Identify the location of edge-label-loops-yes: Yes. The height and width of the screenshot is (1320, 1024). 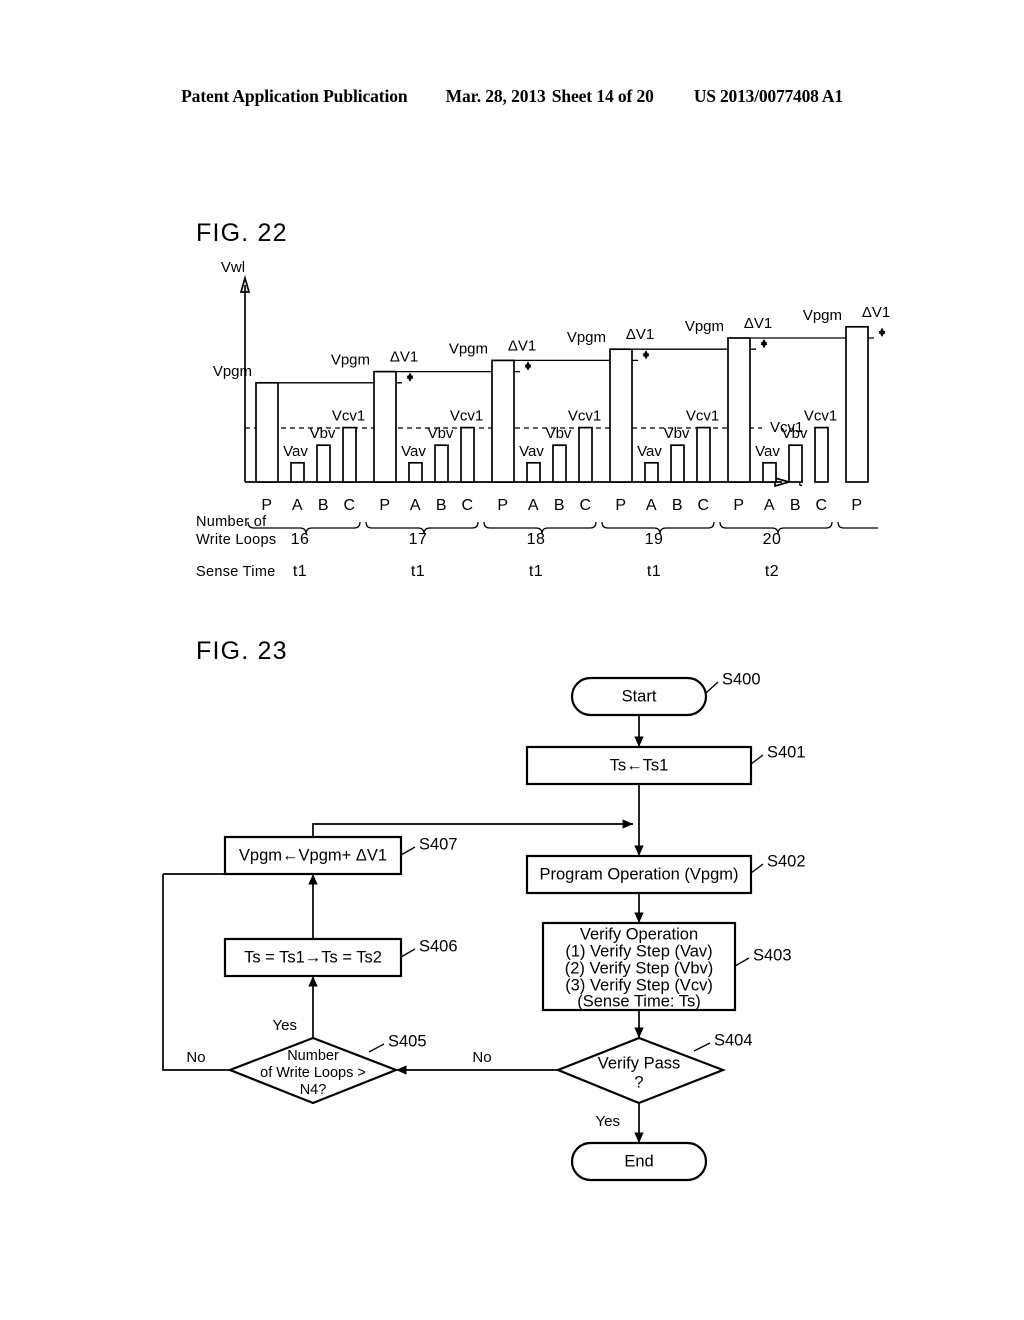
(285, 1025).